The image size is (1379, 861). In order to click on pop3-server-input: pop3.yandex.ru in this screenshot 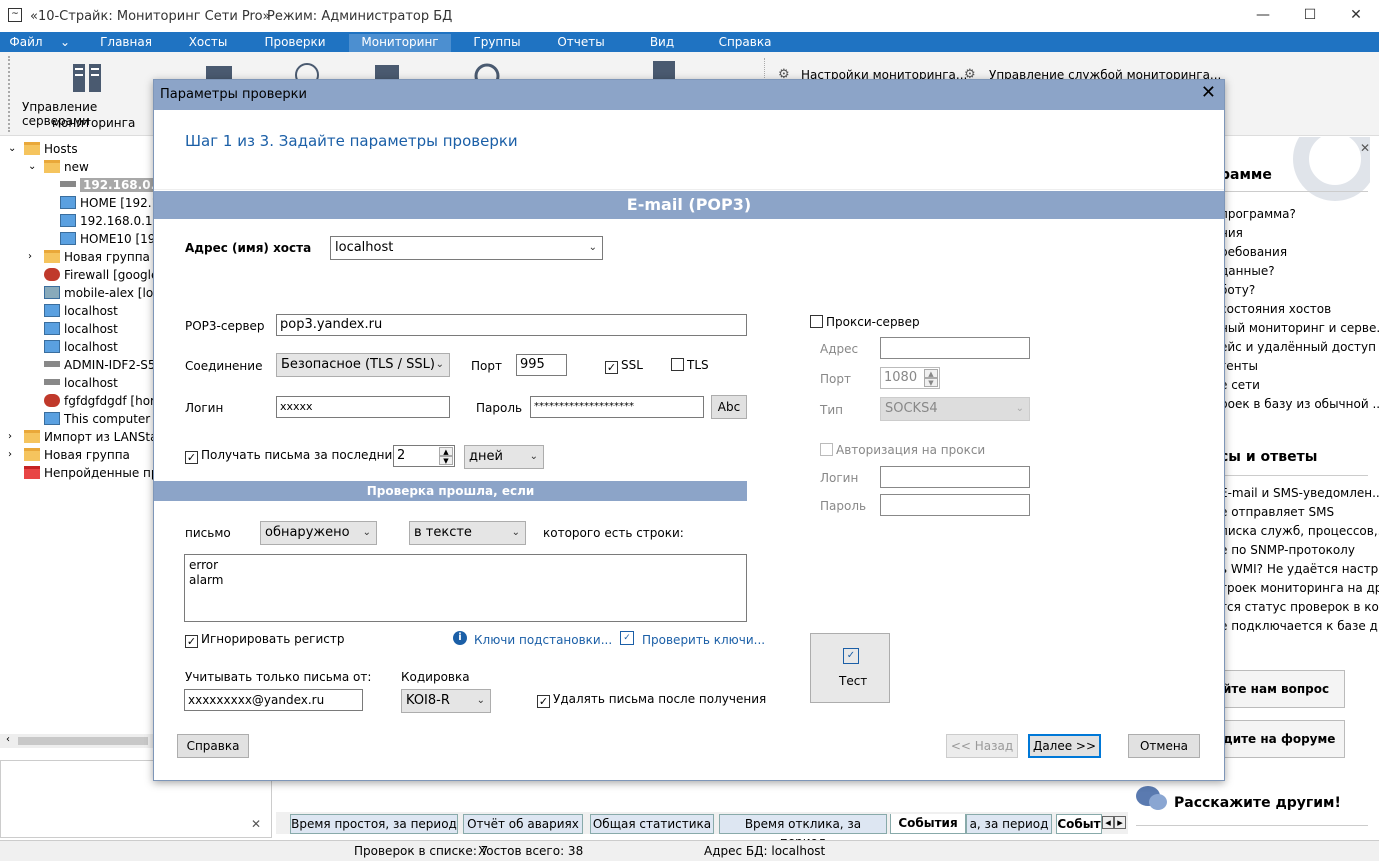, I will do `click(511, 325)`.